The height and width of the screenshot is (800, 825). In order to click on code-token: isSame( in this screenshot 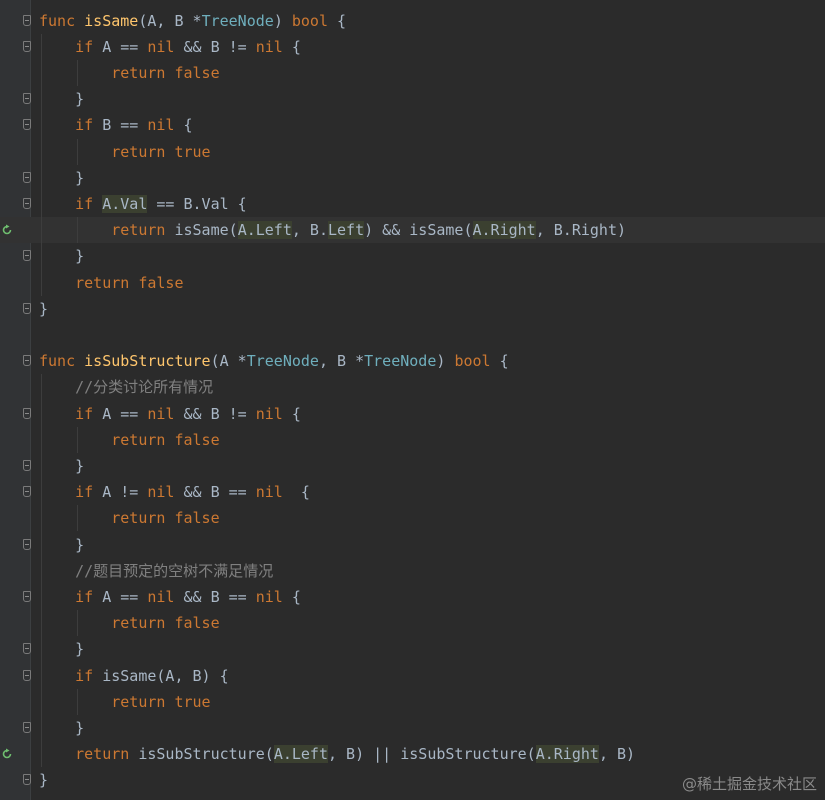, I will do `click(201, 230)`.